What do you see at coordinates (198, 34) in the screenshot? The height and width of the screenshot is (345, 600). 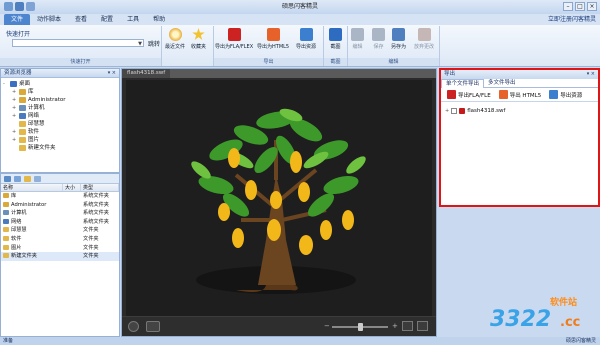 I see `star-icon` at bounding box center [198, 34].